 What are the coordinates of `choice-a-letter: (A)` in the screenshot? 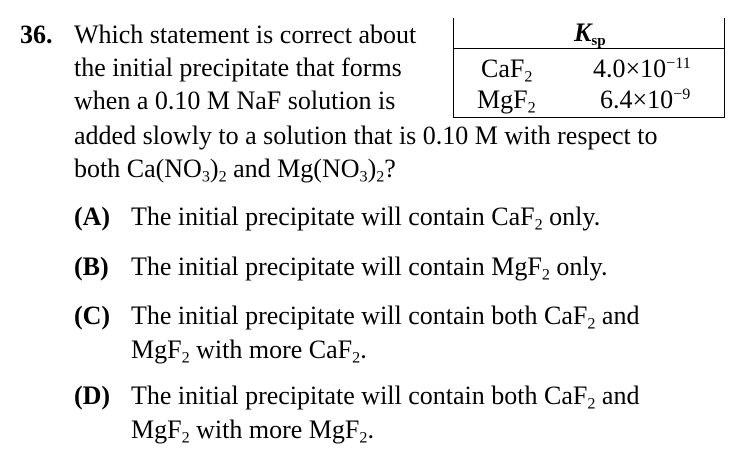 It's located at (92, 216).